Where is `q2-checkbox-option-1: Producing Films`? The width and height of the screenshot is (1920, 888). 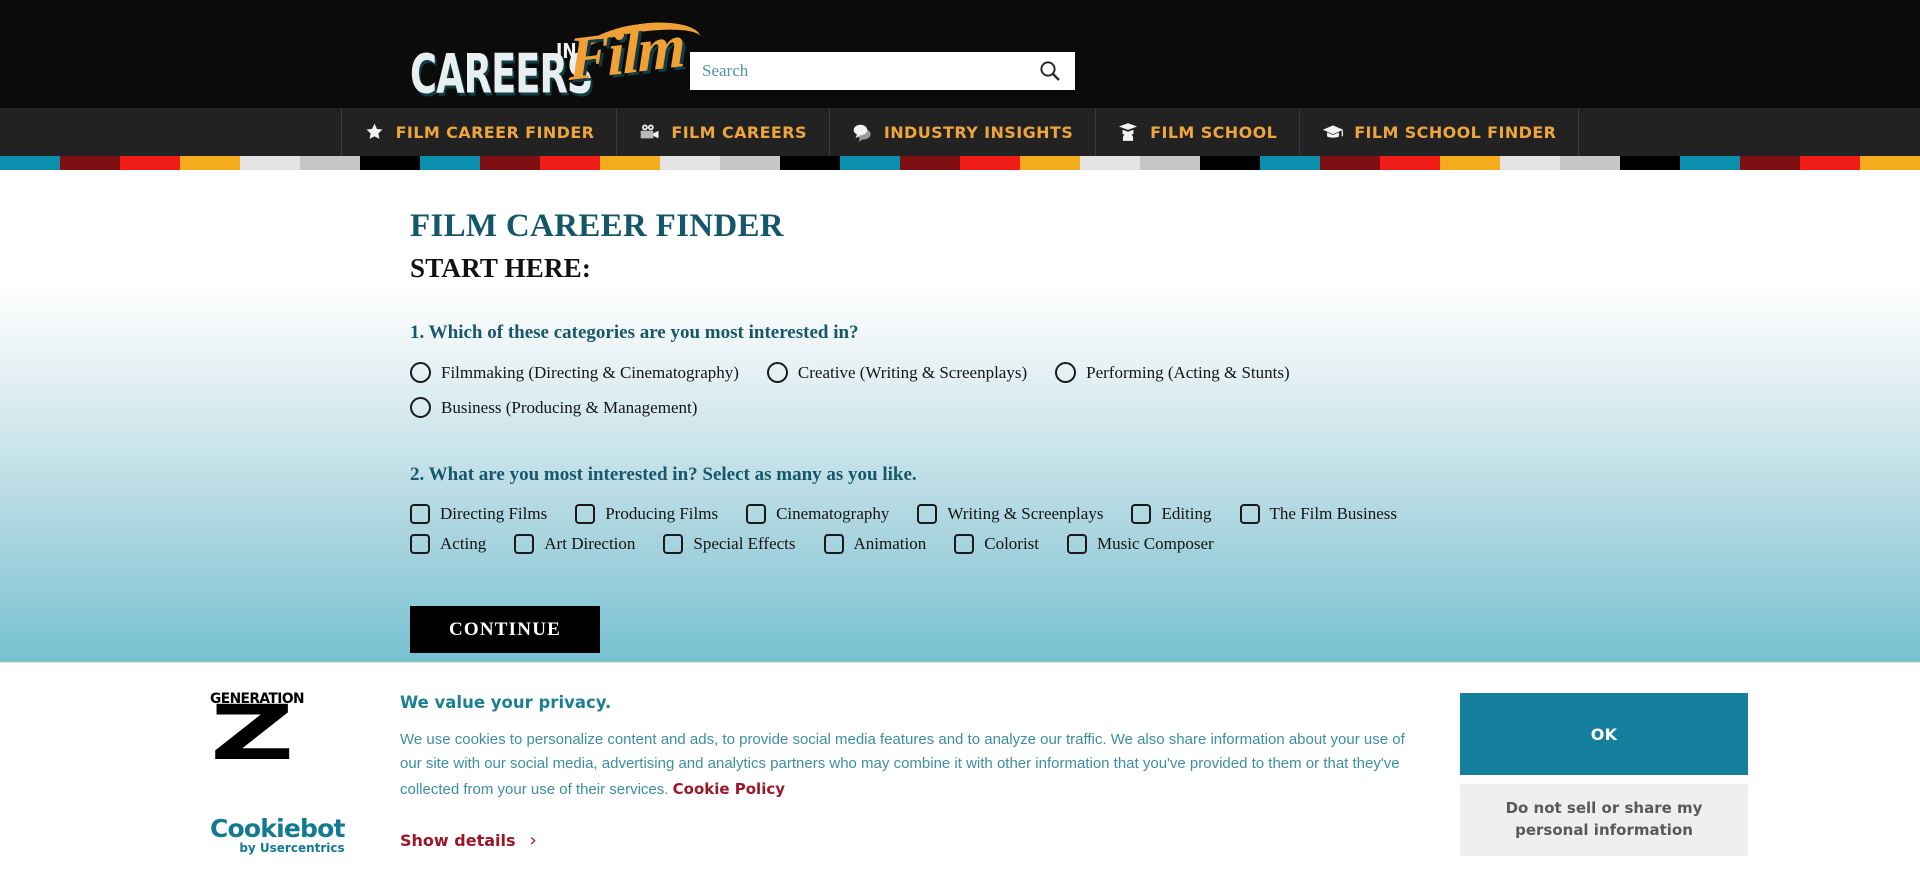 q2-checkbox-option-1: Producing Films is located at coordinates (646, 514).